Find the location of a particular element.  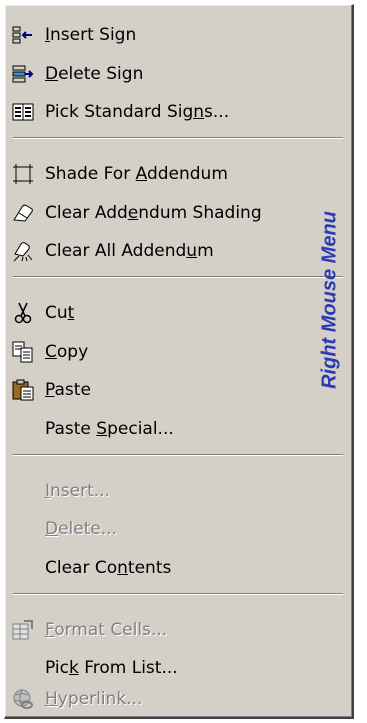

pick-signs-icon is located at coordinates (23, 112).